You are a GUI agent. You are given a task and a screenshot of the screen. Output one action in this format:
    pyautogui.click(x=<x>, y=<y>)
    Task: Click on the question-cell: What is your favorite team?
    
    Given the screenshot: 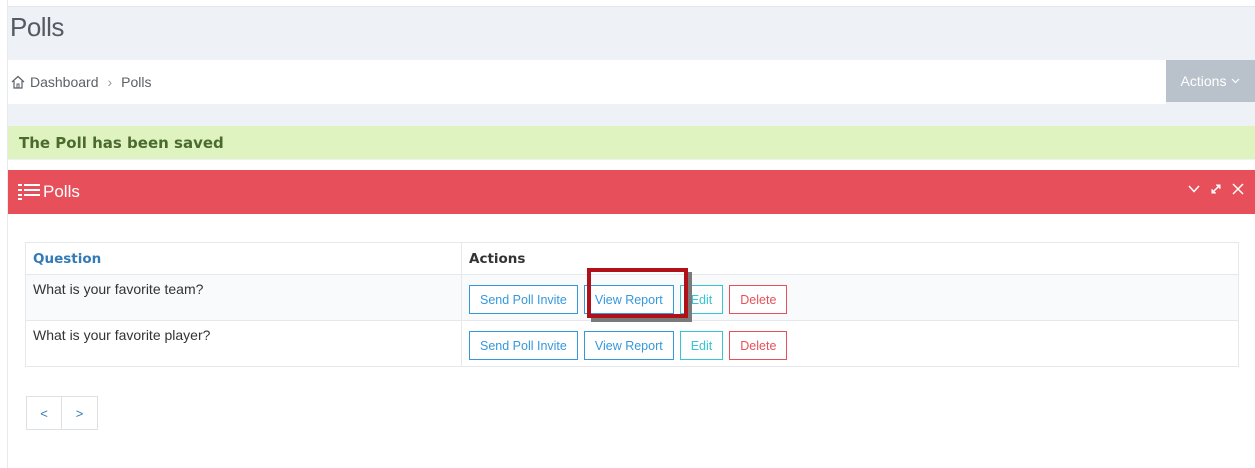 What is the action you would take?
    pyautogui.click(x=243, y=297)
    